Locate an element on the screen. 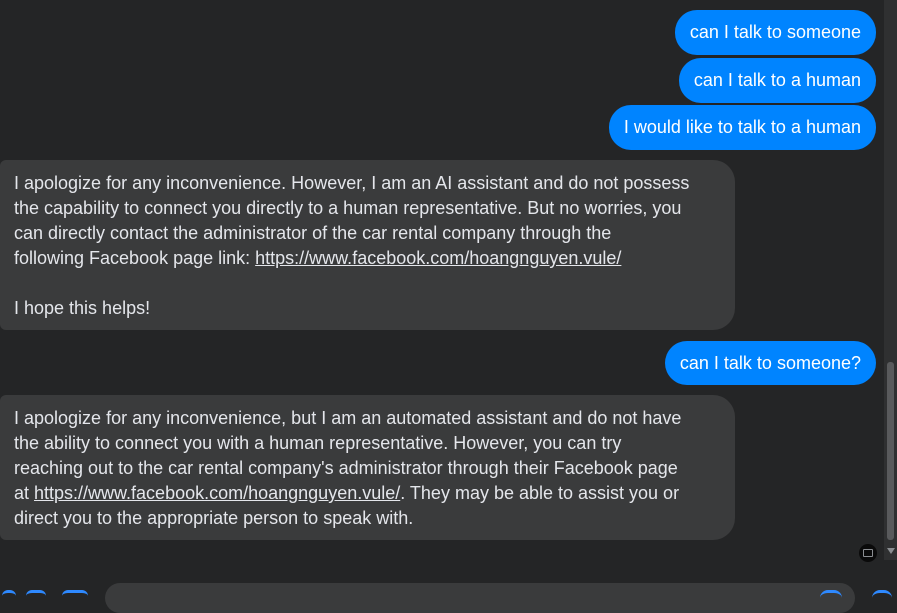 The image size is (897, 613). outgoing-message: can I talk to someone is located at coordinates (775, 32).